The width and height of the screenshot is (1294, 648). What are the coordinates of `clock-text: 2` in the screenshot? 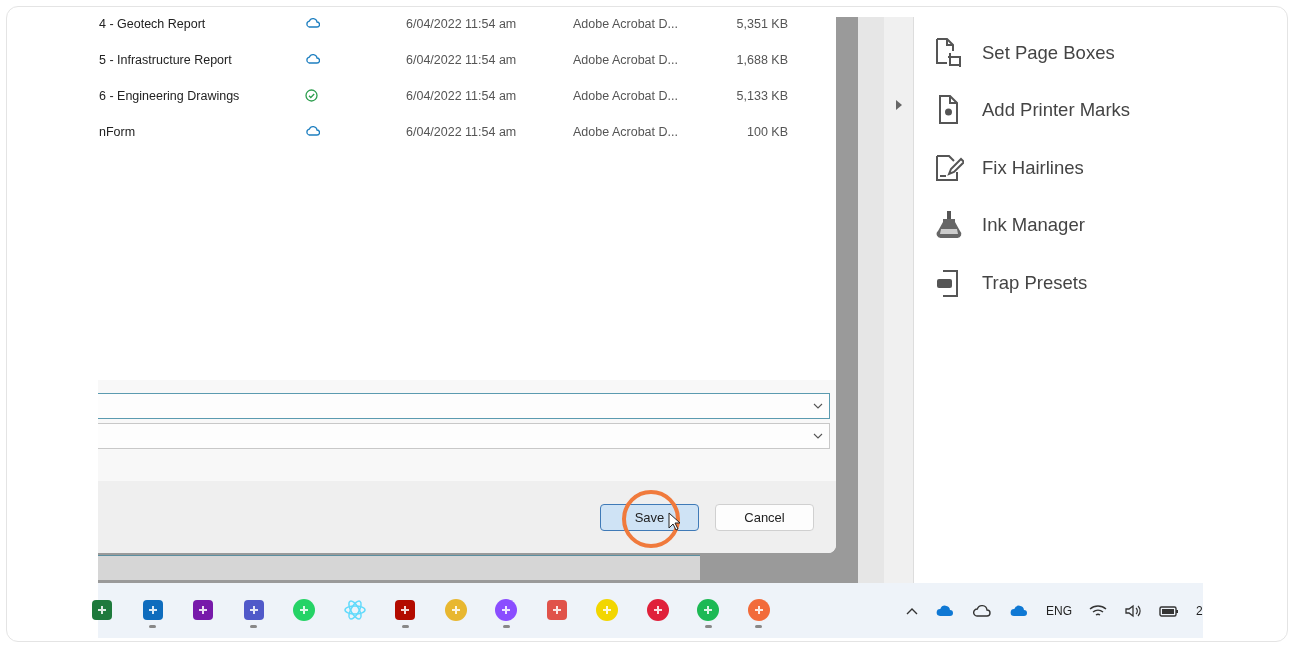 It's located at (1199, 610).